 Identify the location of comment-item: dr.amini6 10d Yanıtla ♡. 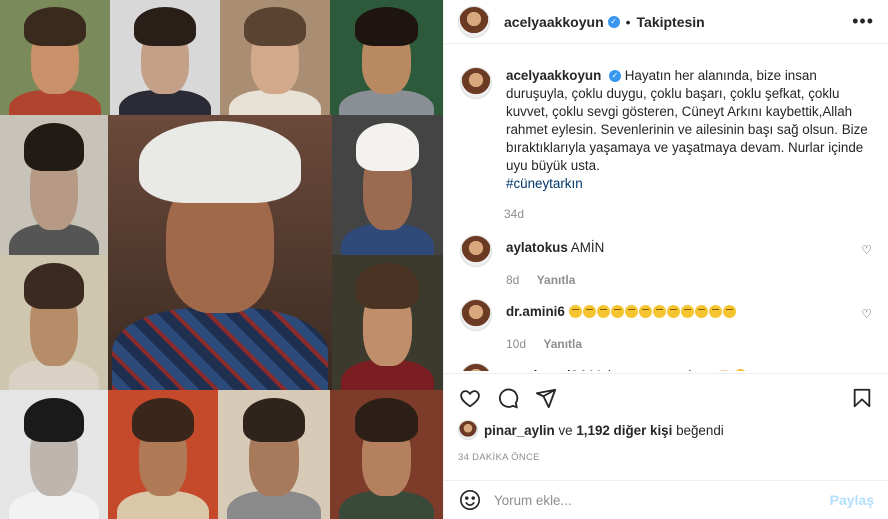
(667, 325).